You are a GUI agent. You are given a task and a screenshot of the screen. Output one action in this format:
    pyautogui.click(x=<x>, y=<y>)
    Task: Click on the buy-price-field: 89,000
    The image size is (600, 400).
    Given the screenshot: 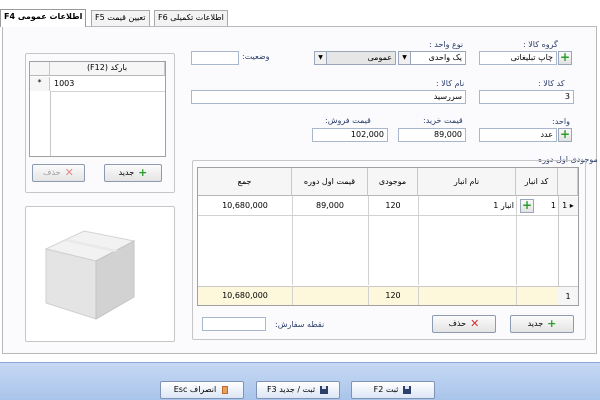 What is the action you would take?
    pyautogui.click(x=432, y=135)
    